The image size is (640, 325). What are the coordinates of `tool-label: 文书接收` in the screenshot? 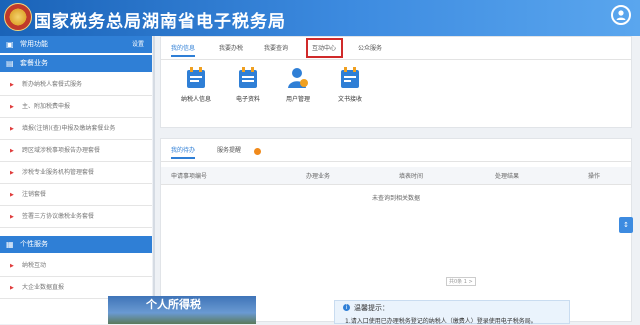 It's located at (349, 99).